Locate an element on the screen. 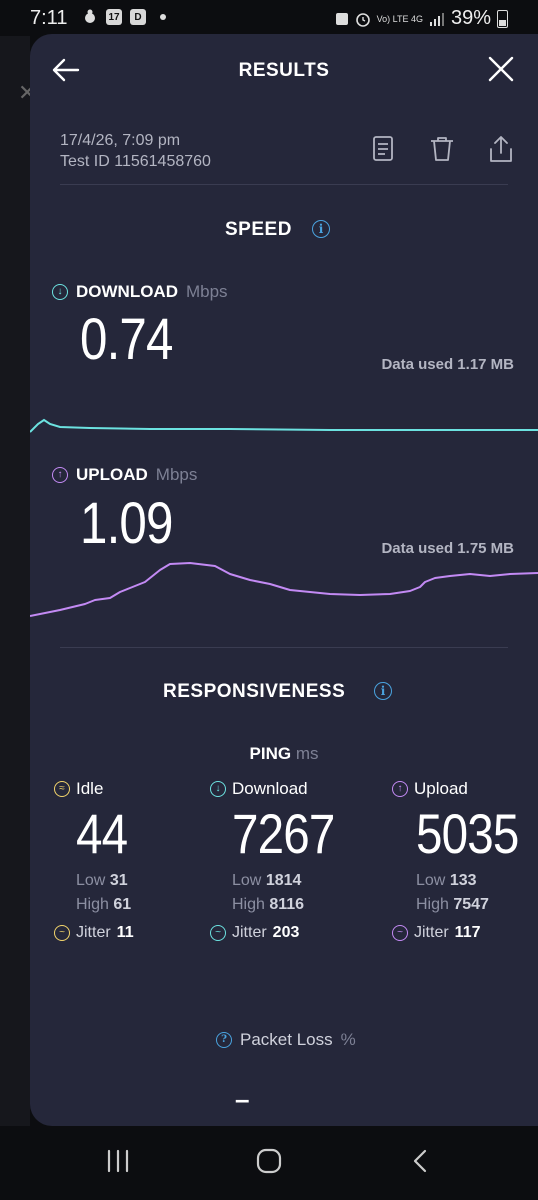 This screenshot has width=538, height=1200. ping-label: PING is located at coordinates (270, 753).